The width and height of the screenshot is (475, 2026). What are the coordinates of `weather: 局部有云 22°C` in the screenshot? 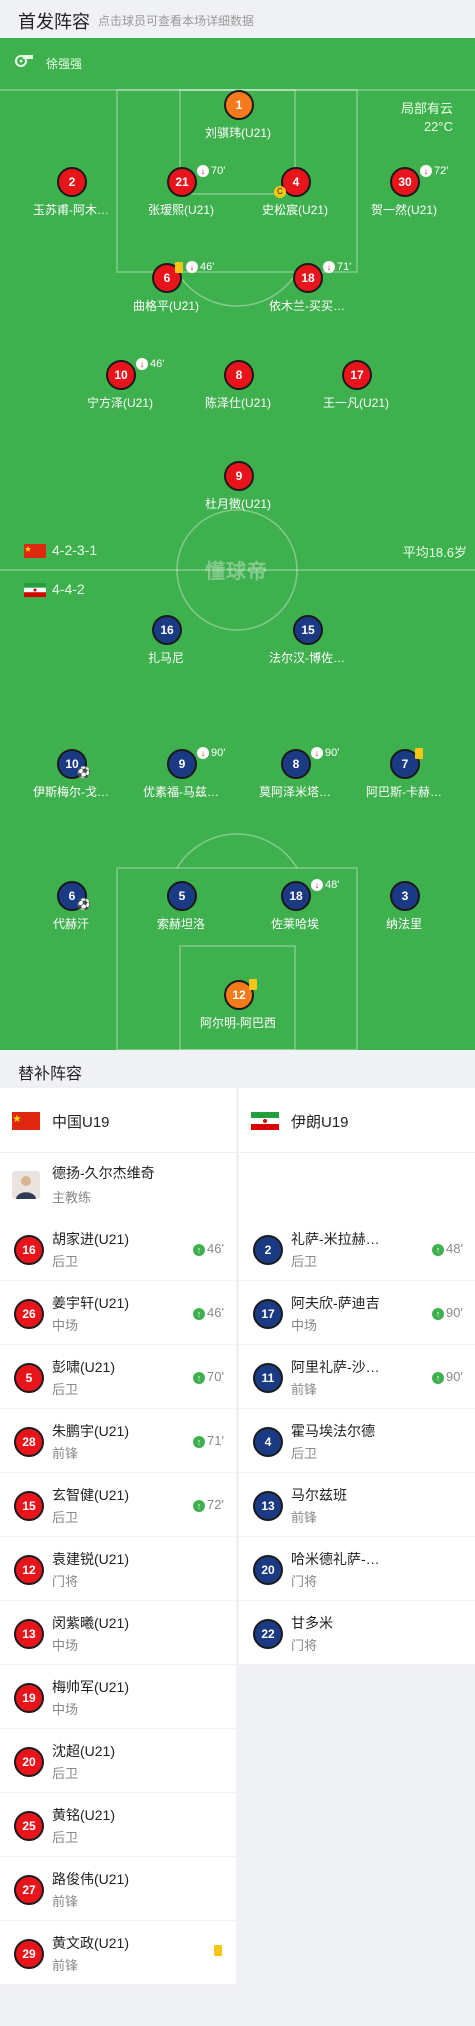 It's located at (427, 118).